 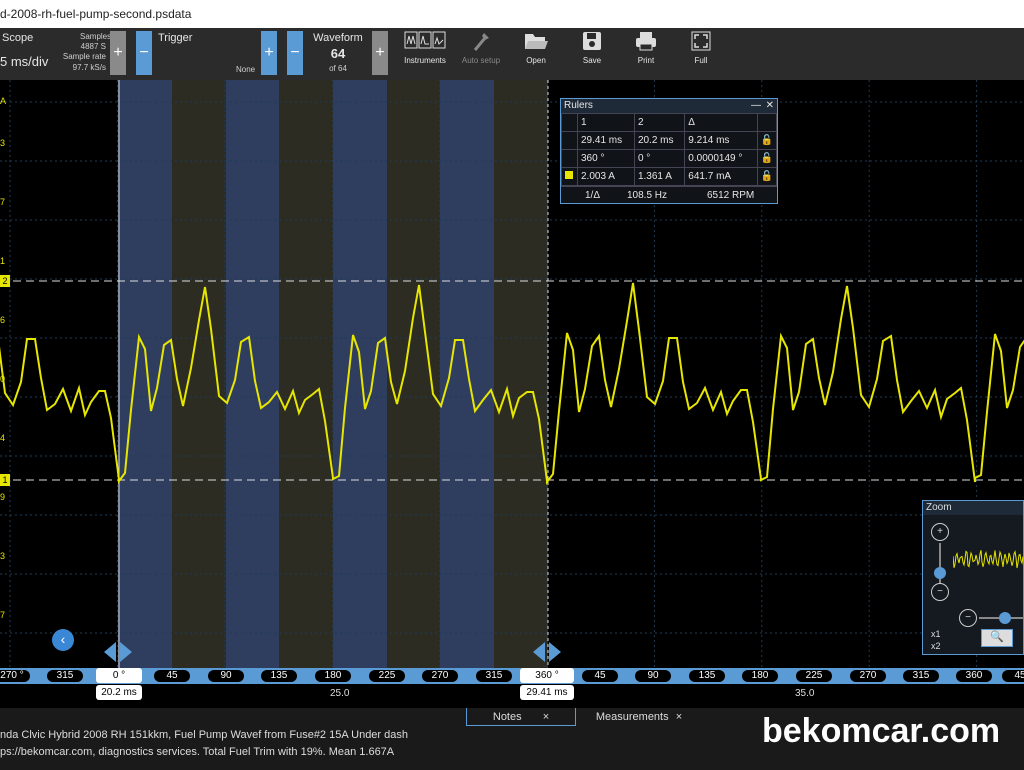 I want to click on sample-rate-label: Sample rate, so click(x=84, y=56).